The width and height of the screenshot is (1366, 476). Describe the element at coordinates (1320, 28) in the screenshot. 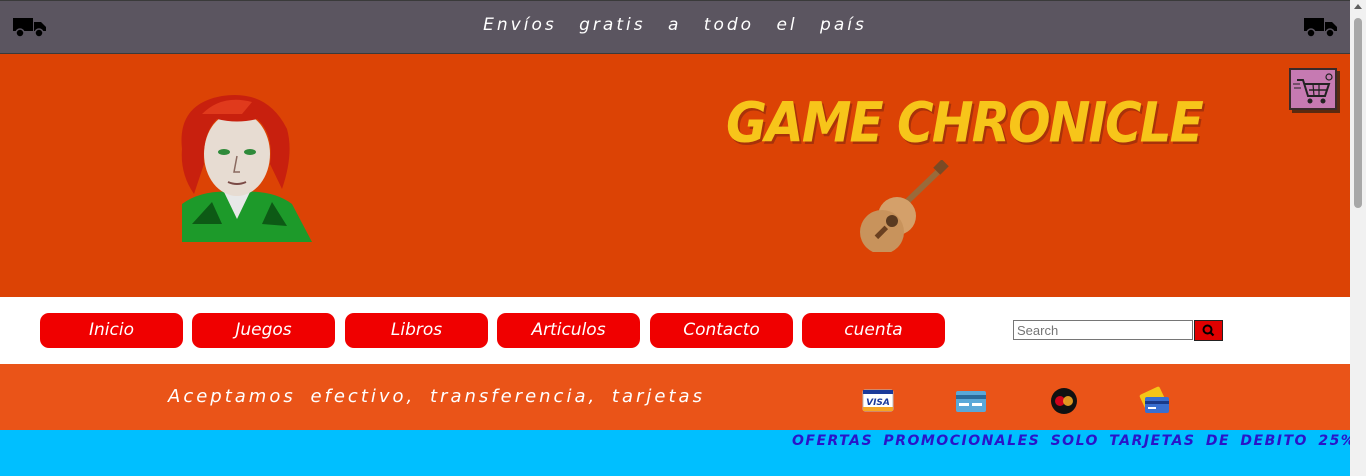

I see `truck-icon` at that location.